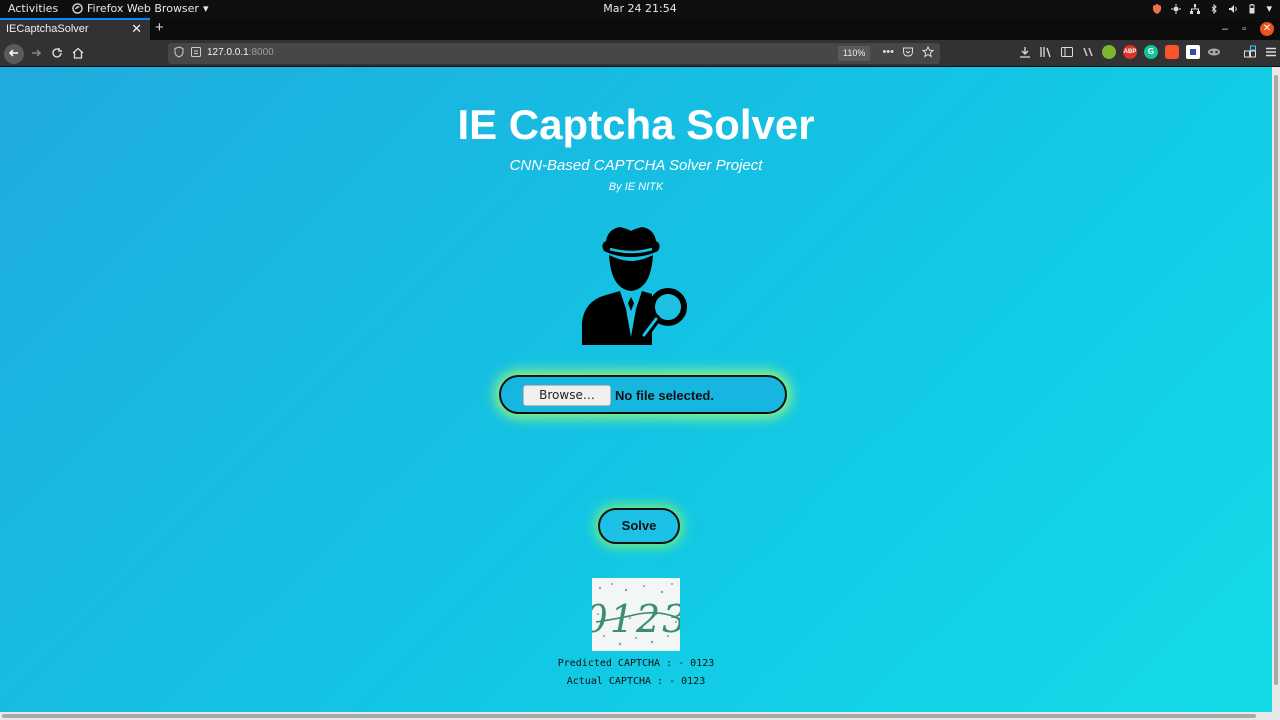  I want to click on brightness-icon, so click(1176, 8).